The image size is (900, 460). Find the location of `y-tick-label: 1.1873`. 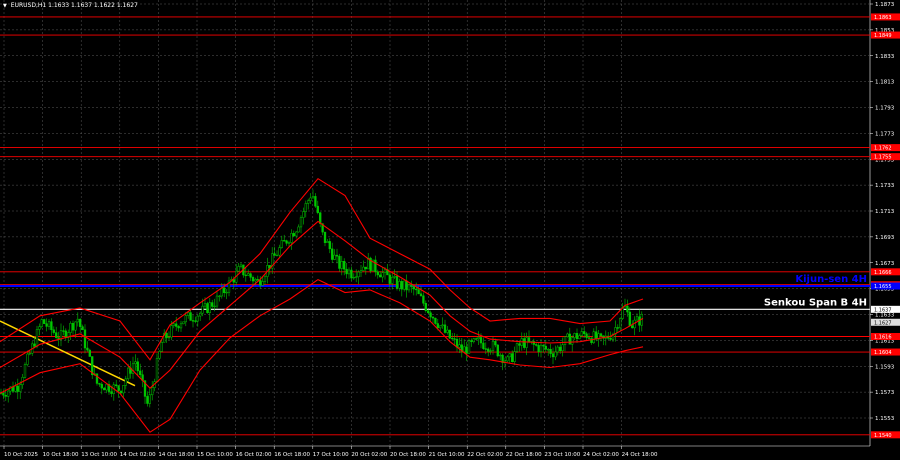

y-tick-label: 1.1873 is located at coordinates (885, 5).